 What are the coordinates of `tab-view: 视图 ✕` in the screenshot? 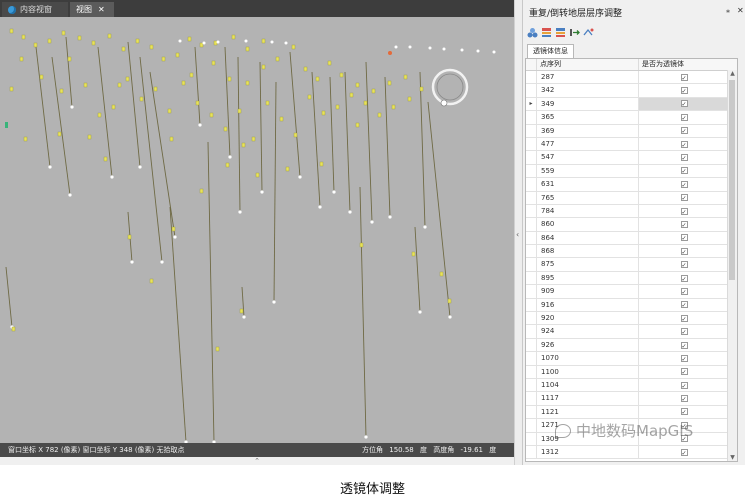 It's located at (92, 9).